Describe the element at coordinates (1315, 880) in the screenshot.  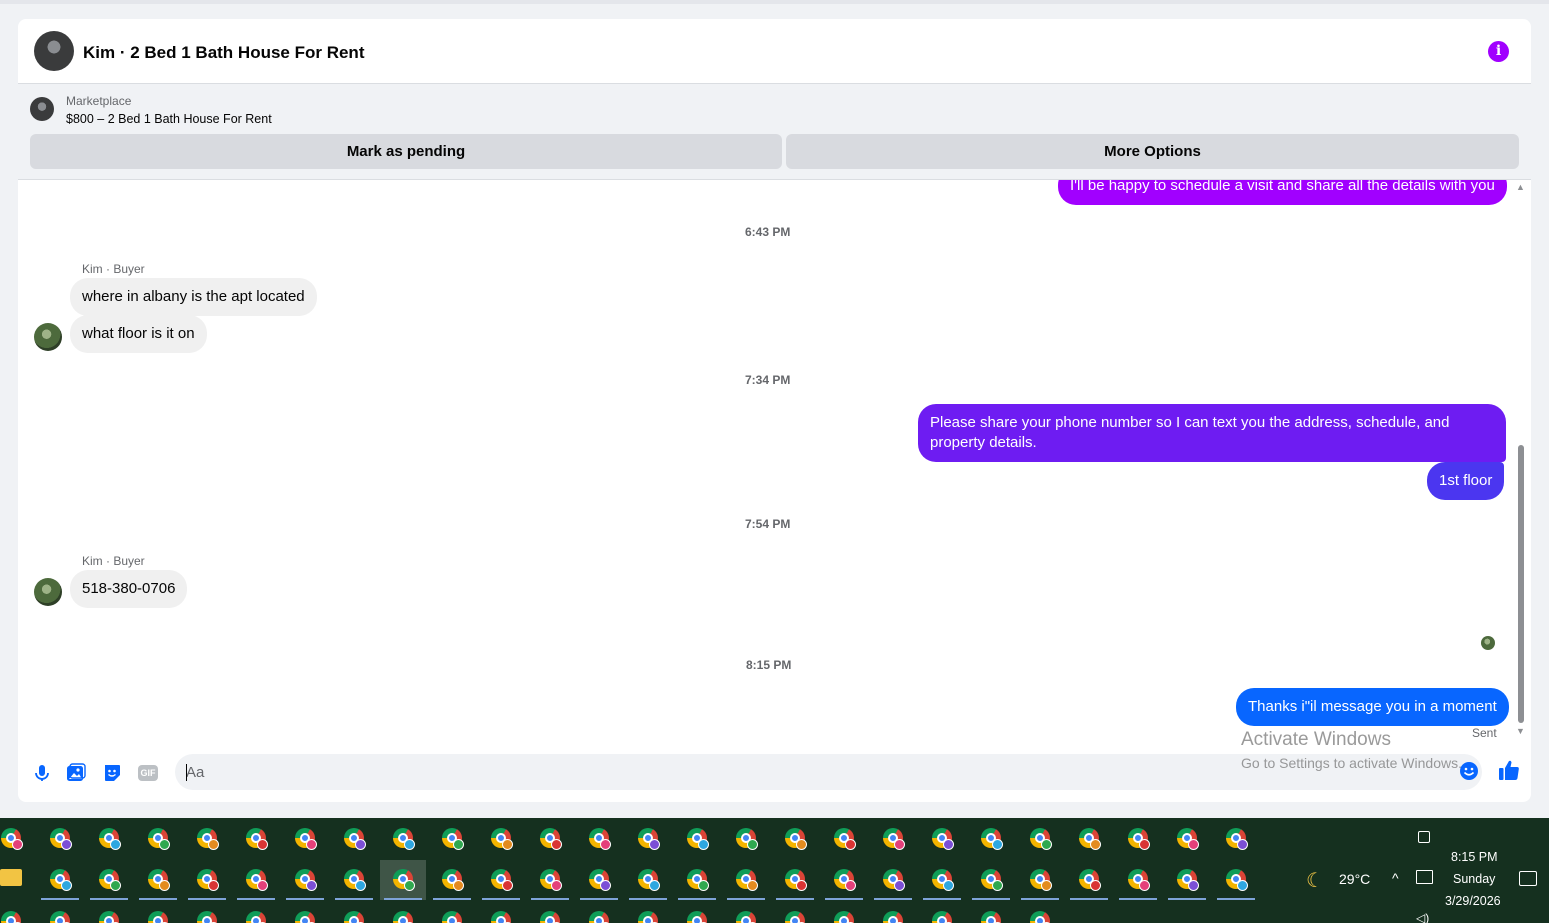
I see `moon-icon: ☾` at that location.